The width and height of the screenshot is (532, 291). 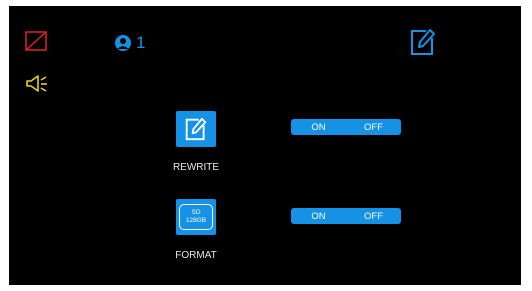 What do you see at coordinates (141, 42) in the screenshot?
I see `user-count: 1` at bounding box center [141, 42].